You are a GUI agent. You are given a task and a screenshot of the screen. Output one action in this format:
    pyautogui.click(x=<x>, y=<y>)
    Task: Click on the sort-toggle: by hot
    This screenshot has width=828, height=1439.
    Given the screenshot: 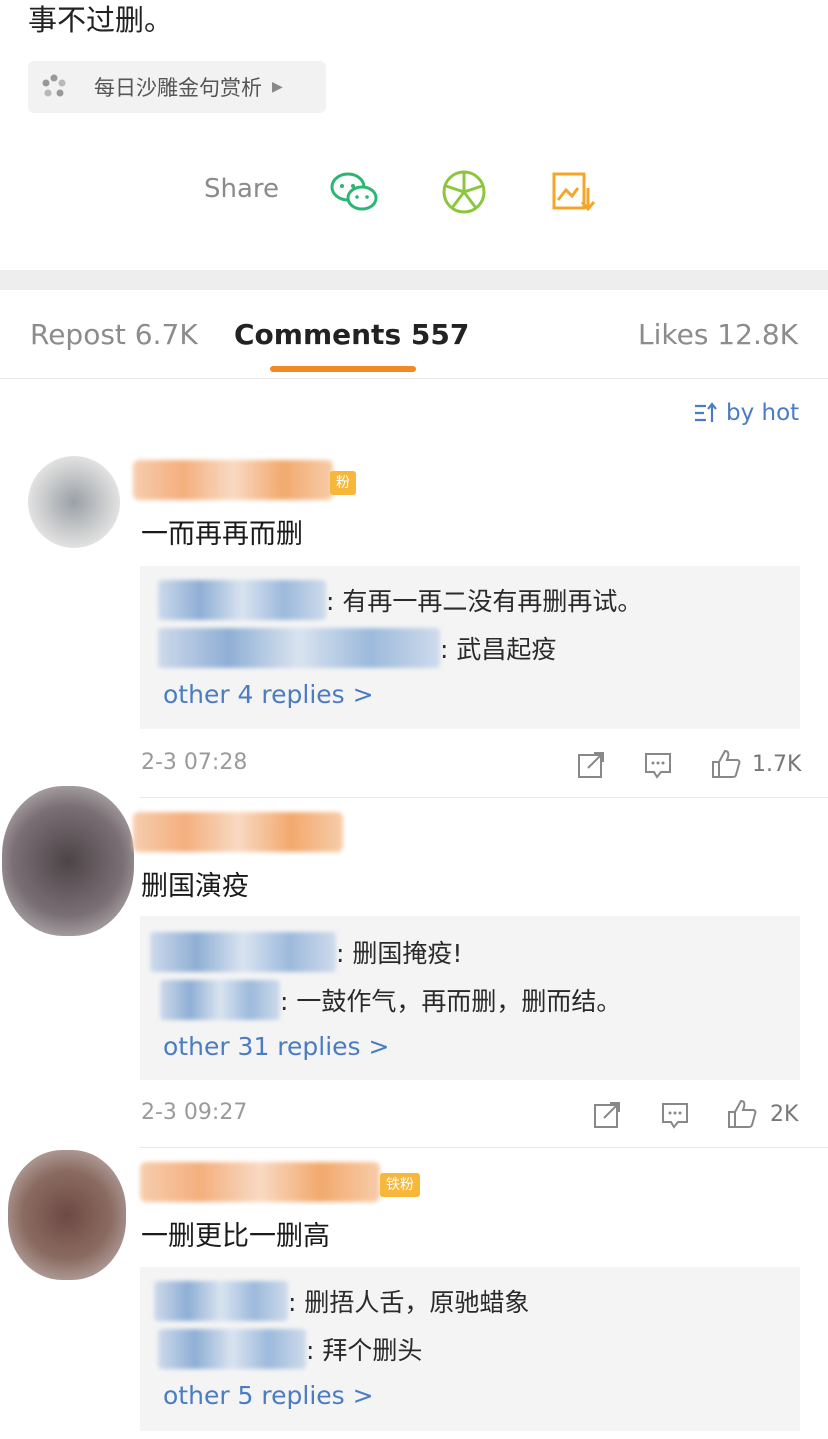 What is the action you would take?
    pyautogui.click(x=745, y=413)
    